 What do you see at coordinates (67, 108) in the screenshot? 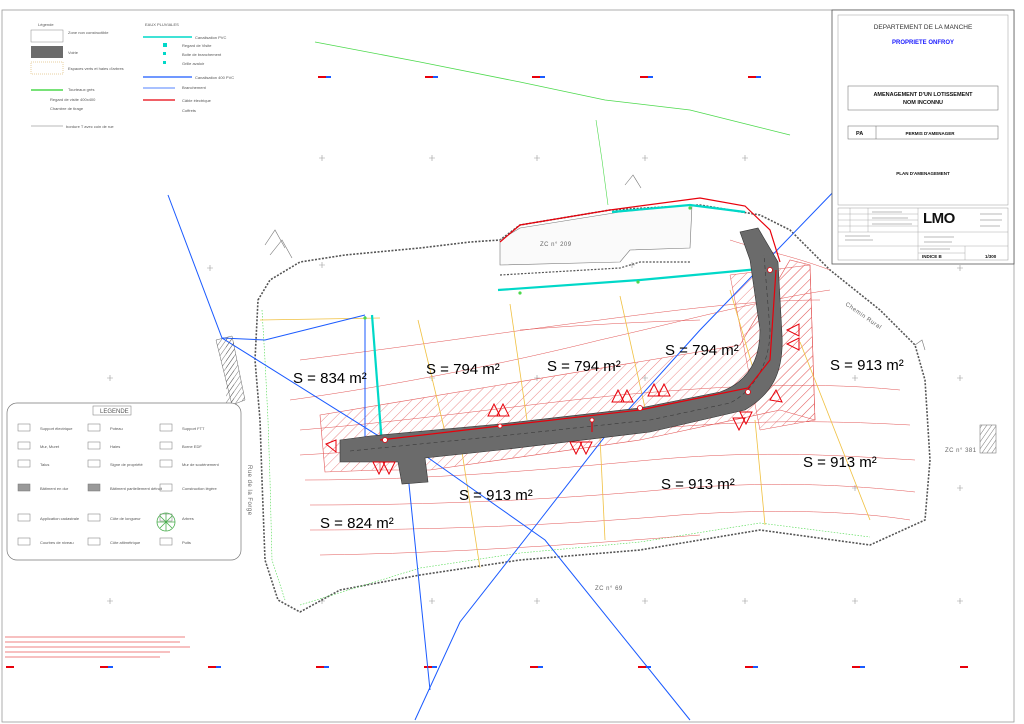
I see `legend-item-label: Chambre de tirage` at bounding box center [67, 108].